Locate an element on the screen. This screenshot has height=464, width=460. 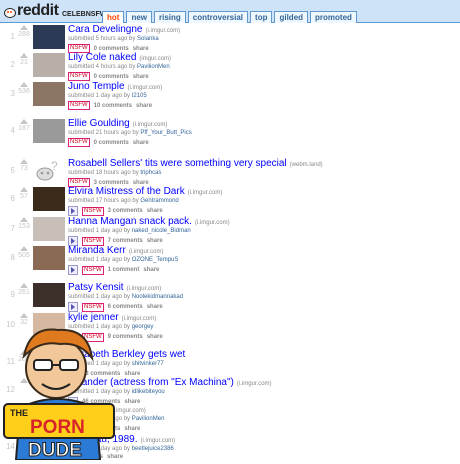
post-title-line: Elvira Mistress of the Dark (i.imgur.com) is located at coordinates (263, 191).